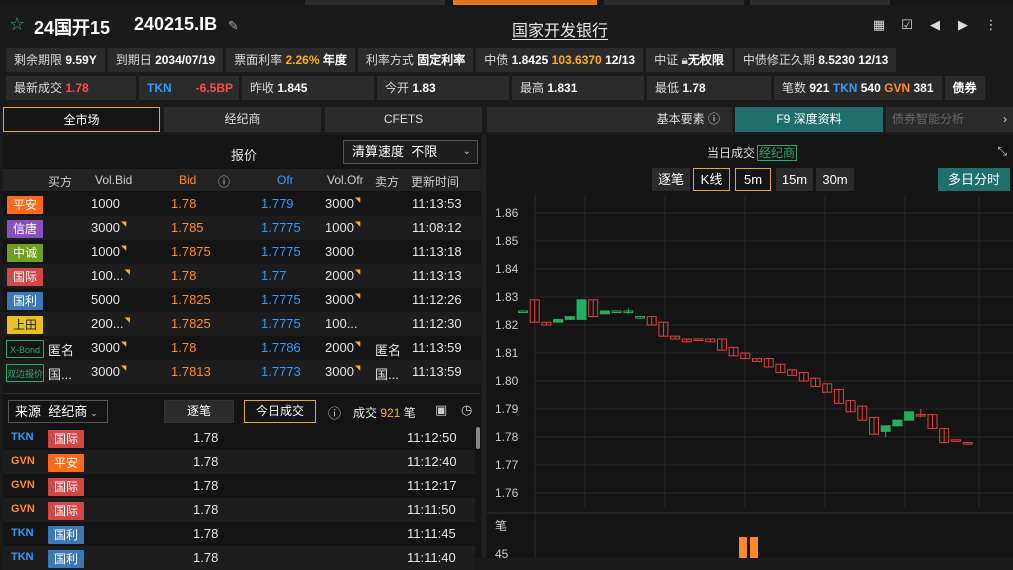  Describe the element at coordinates (242, 204) in the screenshot. I see `quote-row: 平安 1000 1.78 1.779 3000◥ 11:13:53` at that location.